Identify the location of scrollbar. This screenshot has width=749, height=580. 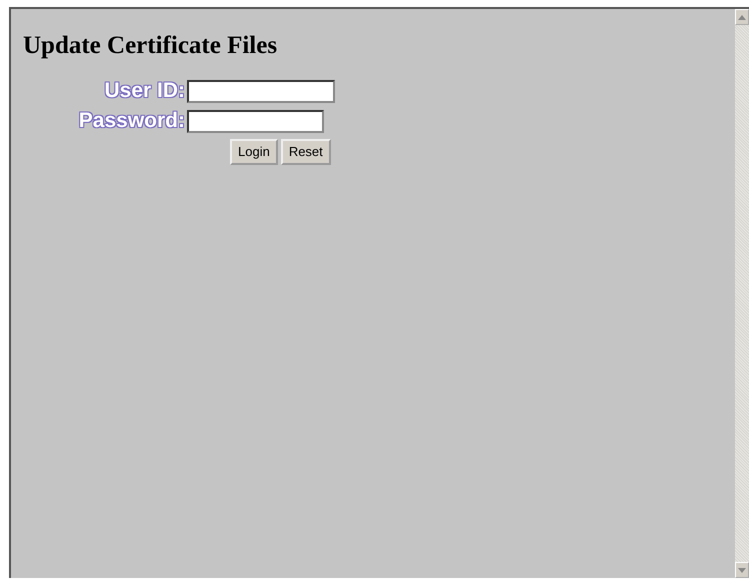
(742, 293).